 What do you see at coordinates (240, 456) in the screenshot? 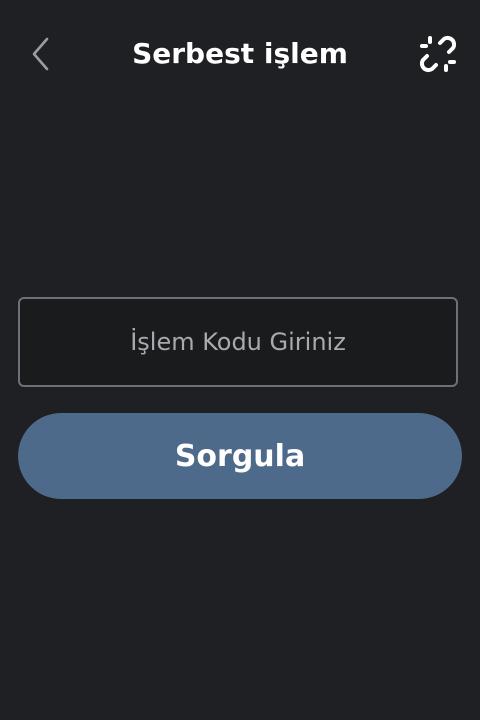
I see `query-button: Sorgula` at bounding box center [240, 456].